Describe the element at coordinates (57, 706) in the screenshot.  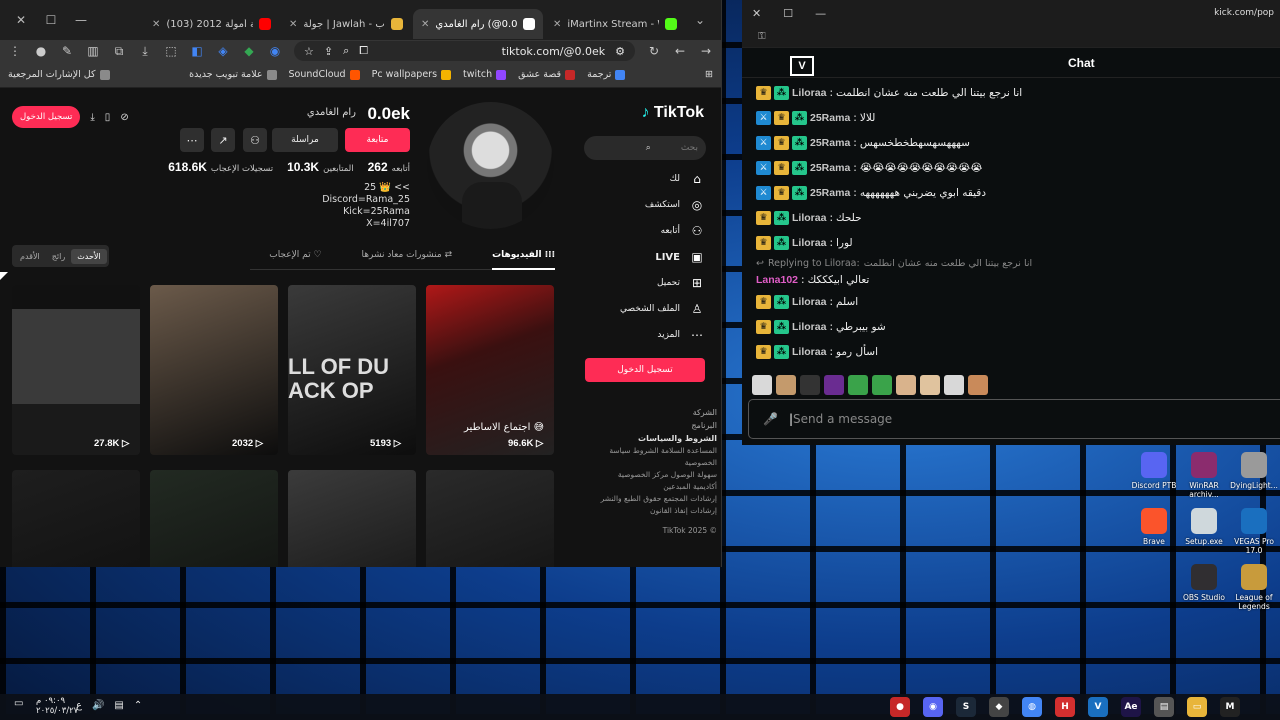
I see `taskbar-clock: ٠٩:٠٩ م ٢٠٢٥/٠٣/٢٧` at that location.